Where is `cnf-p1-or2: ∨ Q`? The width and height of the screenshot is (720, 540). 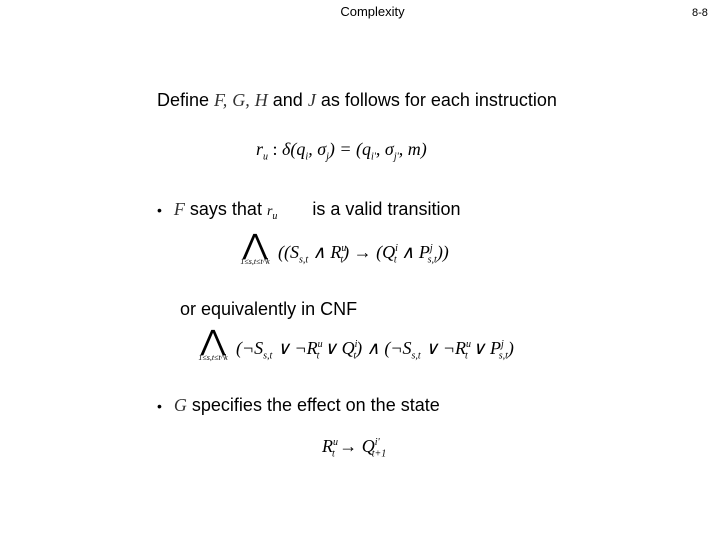
cnf-p1-or2: ∨ Q is located at coordinates (337, 348).